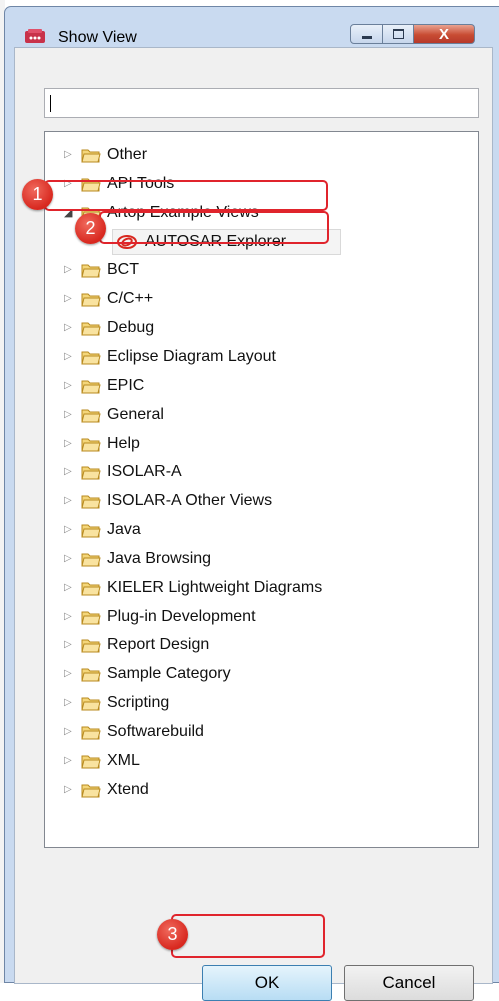  What do you see at coordinates (267, 983) in the screenshot?
I see `ok-button: OK` at bounding box center [267, 983].